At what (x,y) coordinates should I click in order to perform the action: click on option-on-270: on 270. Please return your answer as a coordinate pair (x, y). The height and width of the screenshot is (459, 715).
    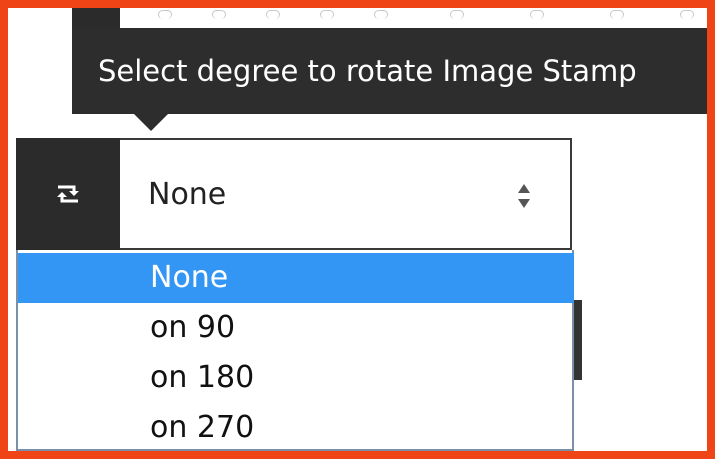
    Looking at the image, I should click on (296, 428).